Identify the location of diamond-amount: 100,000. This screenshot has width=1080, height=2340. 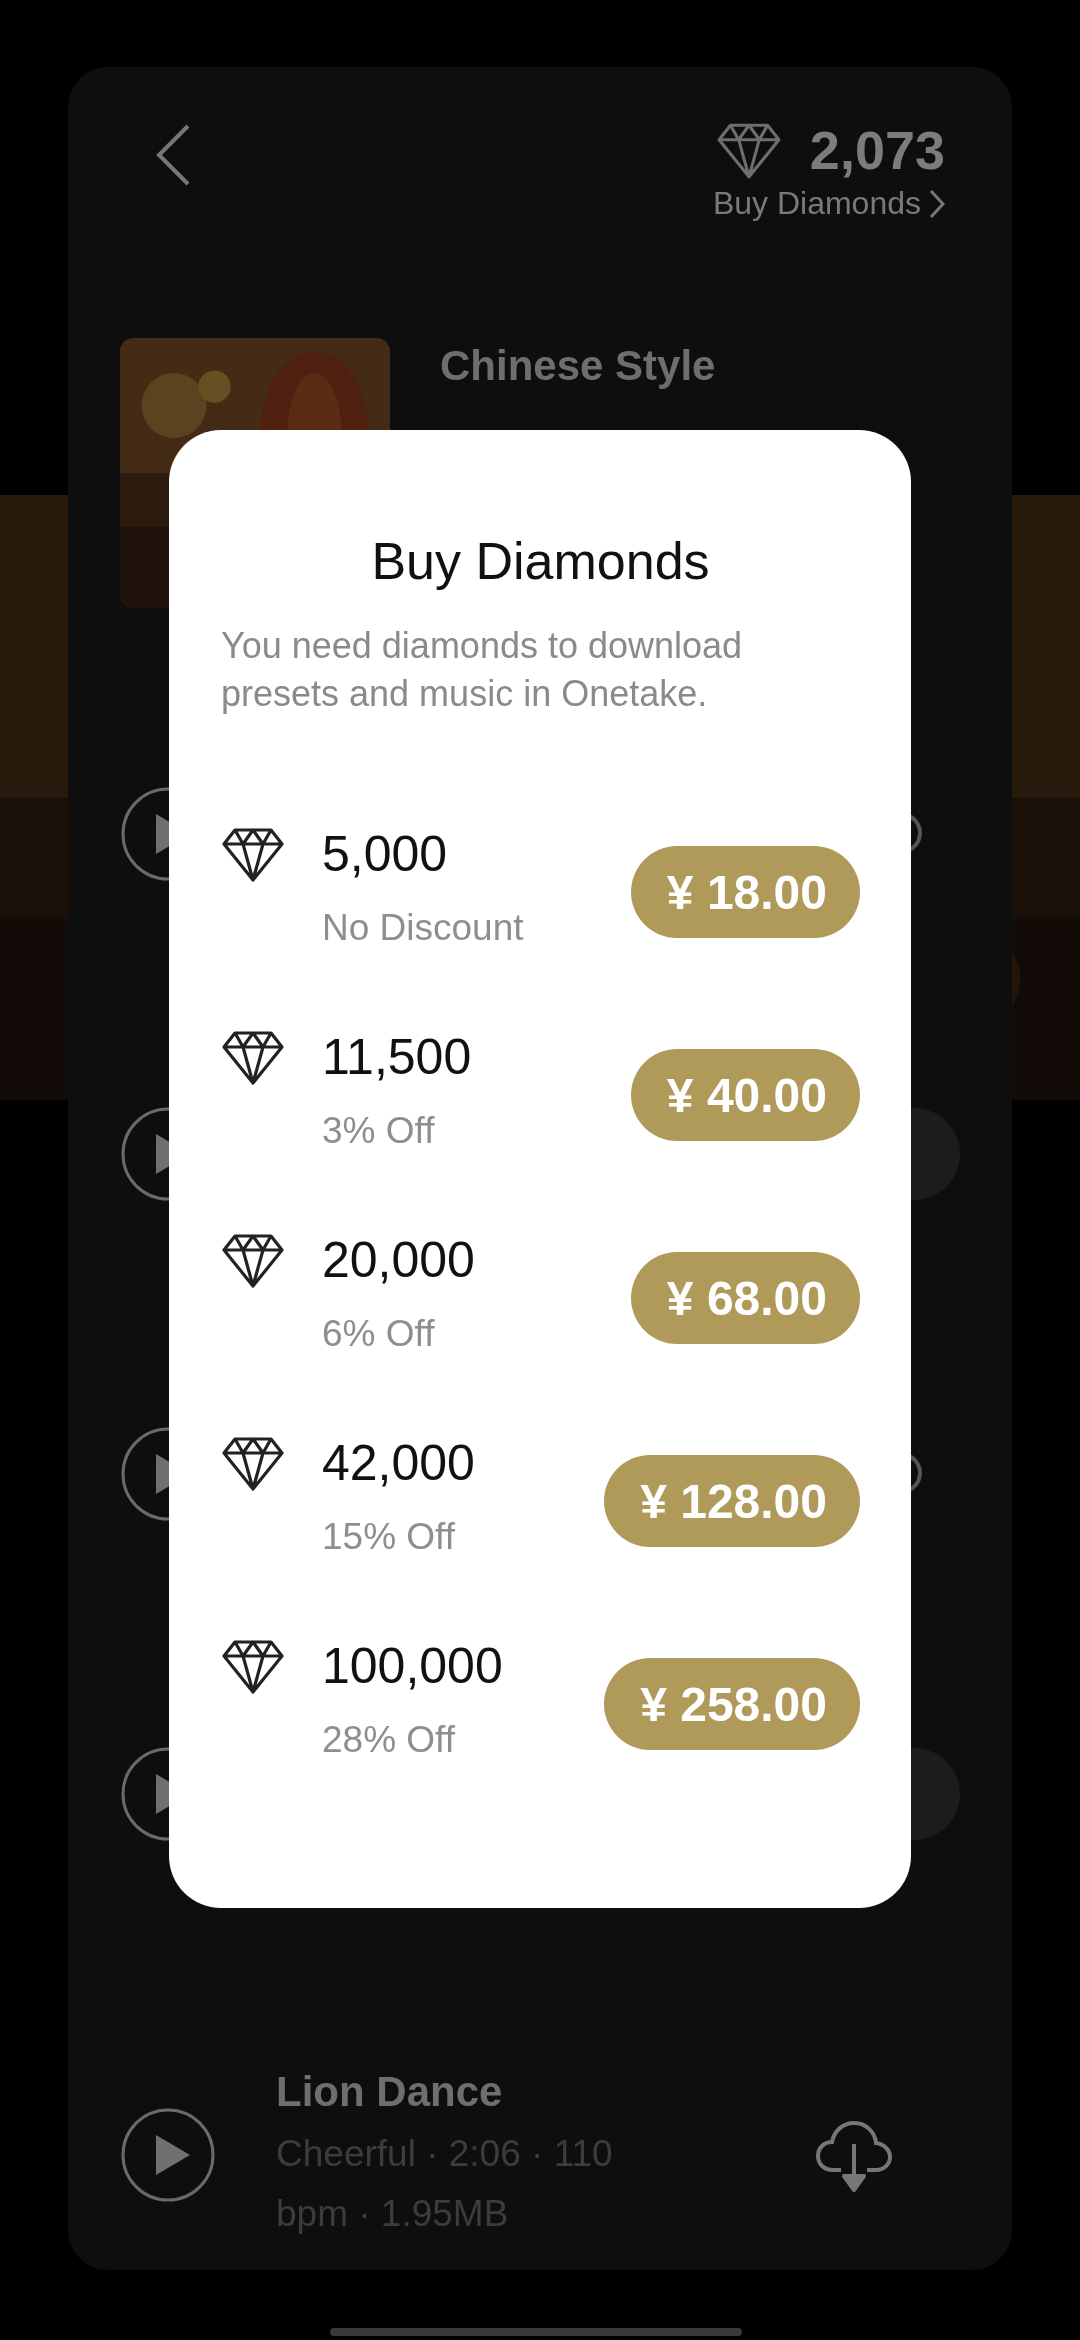
(413, 1666).